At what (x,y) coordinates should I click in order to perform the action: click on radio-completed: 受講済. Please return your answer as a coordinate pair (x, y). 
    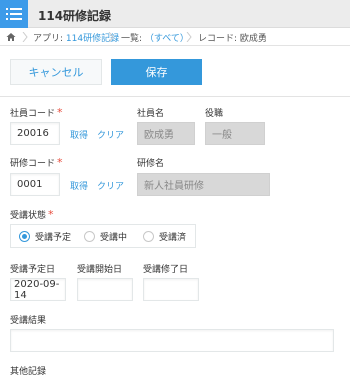
    Looking at the image, I should click on (164, 236).